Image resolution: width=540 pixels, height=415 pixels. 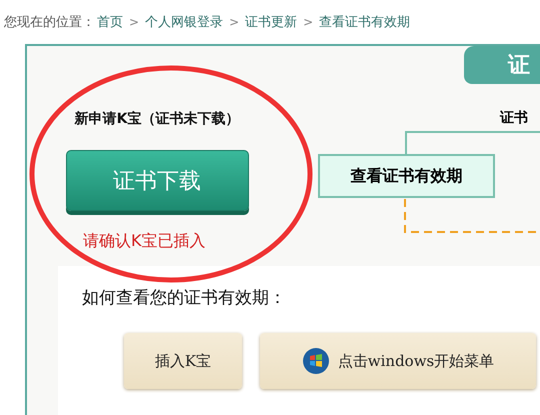 I want to click on breadcrumb-label: 您现在的位置：, so click(x=49, y=22).